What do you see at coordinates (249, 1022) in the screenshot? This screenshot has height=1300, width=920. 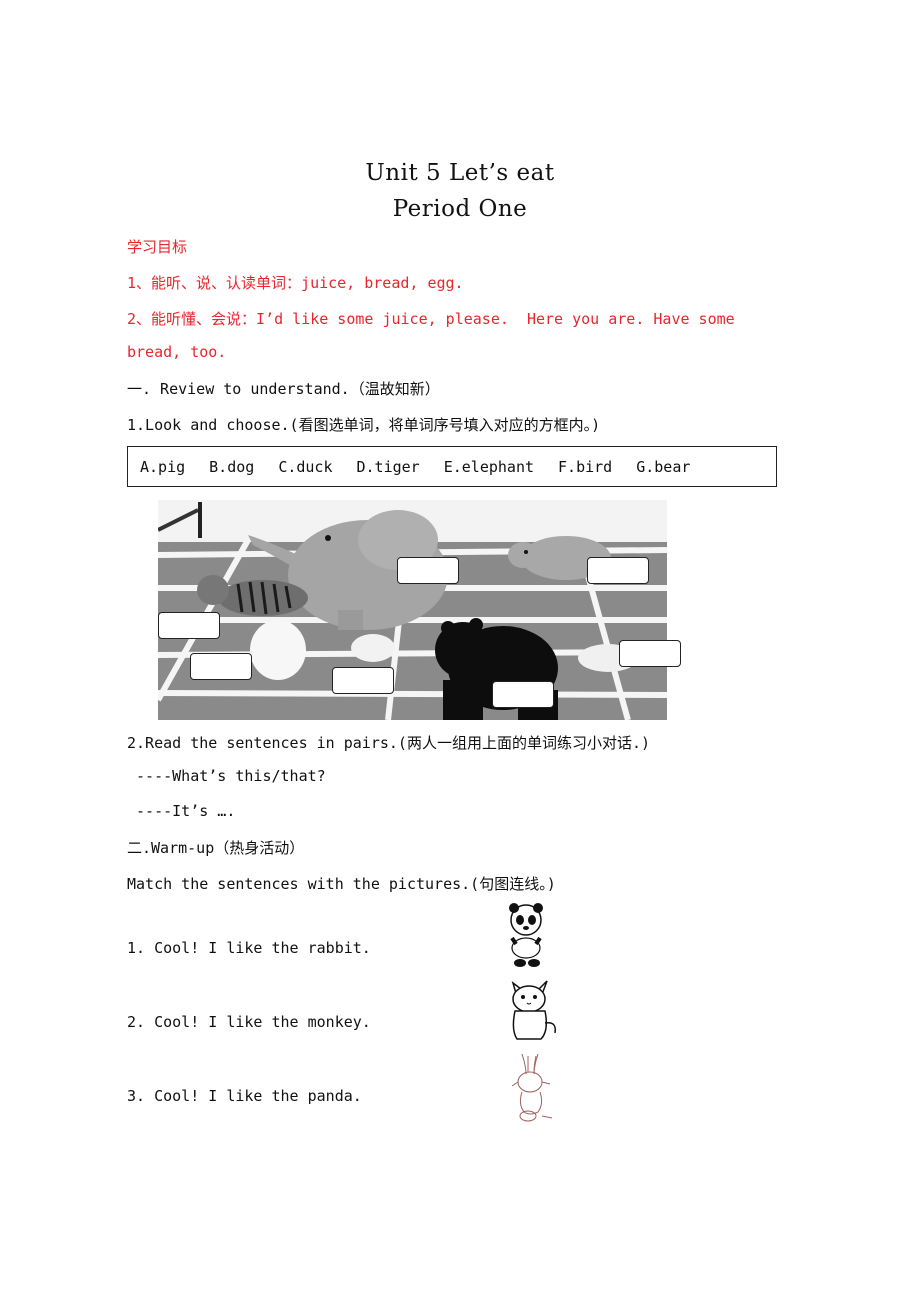 I see `match-sentence-2: 2. Cool! I like the monkey.` at bounding box center [249, 1022].